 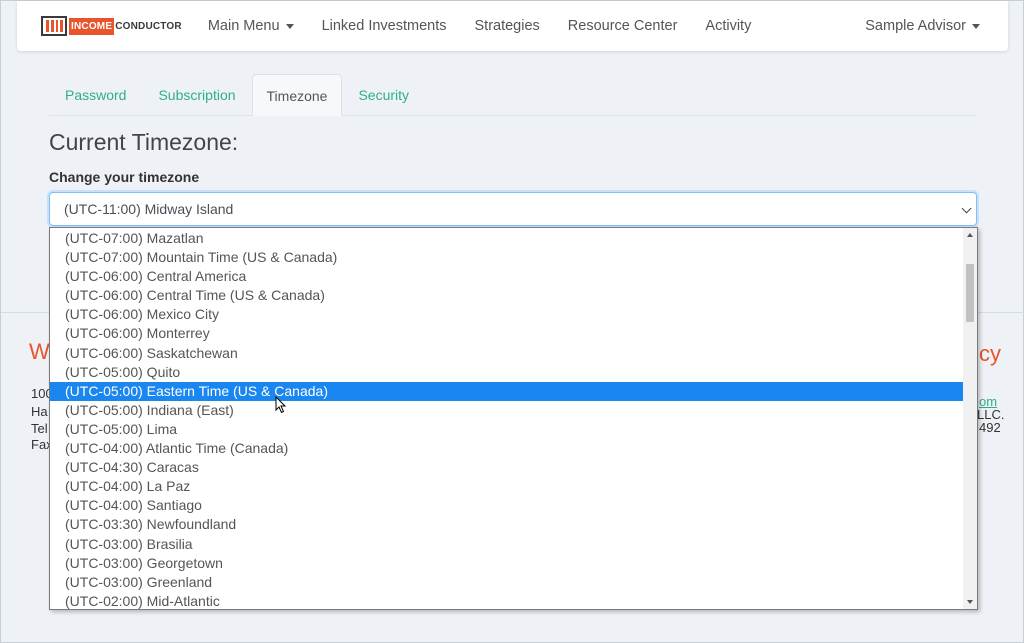 I want to click on timezone-option: (UTC-03:00) Brasilia, so click(x=507, y=544).